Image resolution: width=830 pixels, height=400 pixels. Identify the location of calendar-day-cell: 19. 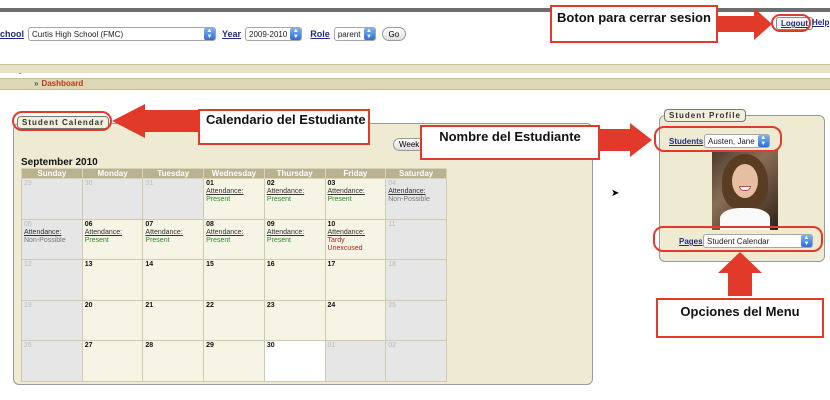
(52, 320).